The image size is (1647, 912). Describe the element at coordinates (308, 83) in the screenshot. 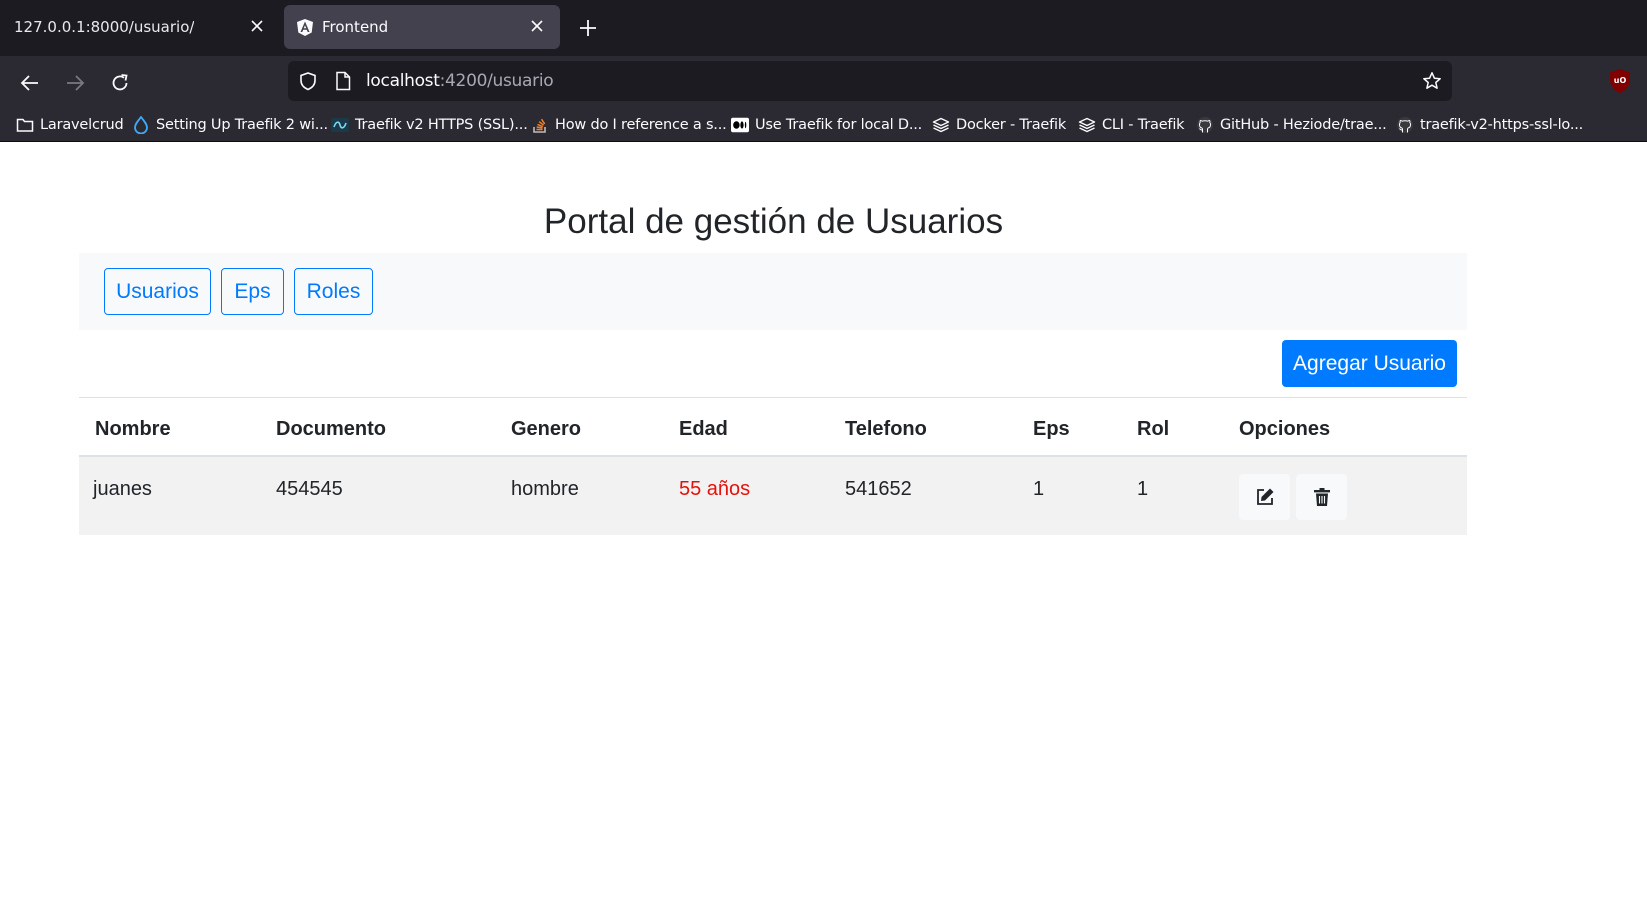

I see `shield-icon` at that location.